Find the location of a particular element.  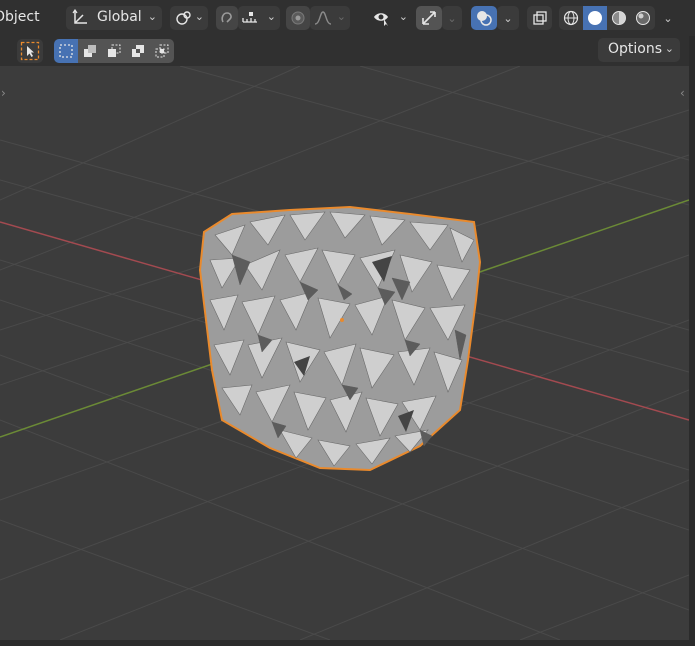

area-divider-right is located at coordinates (692, 341).